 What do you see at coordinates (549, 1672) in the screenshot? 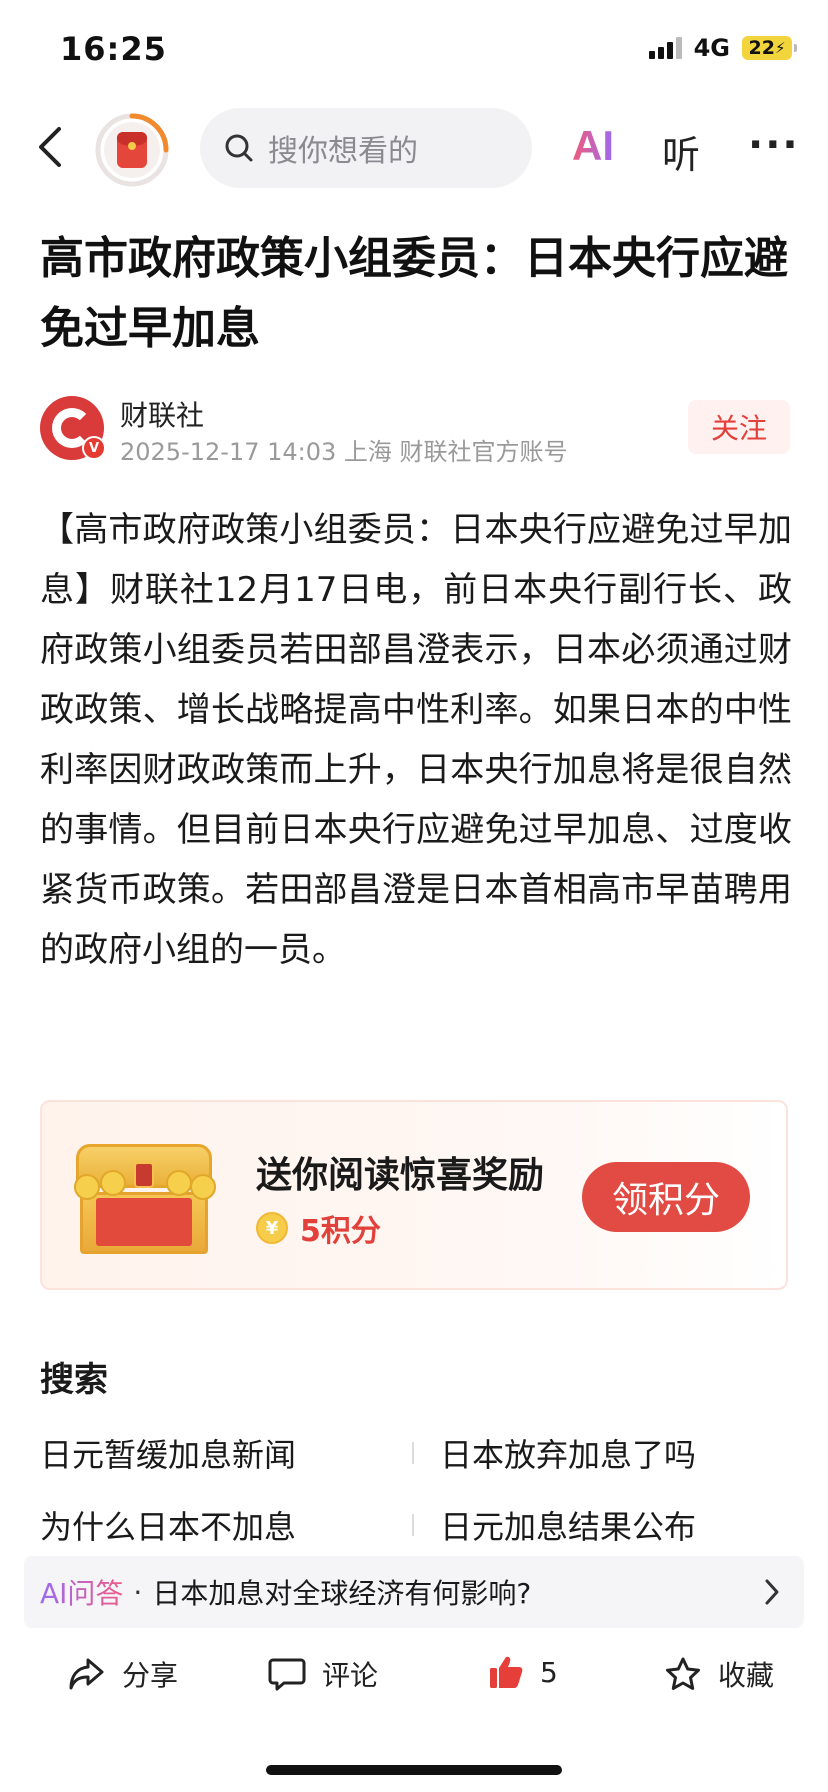
I see `like-count: 5` at bounding box center [549, 1672].